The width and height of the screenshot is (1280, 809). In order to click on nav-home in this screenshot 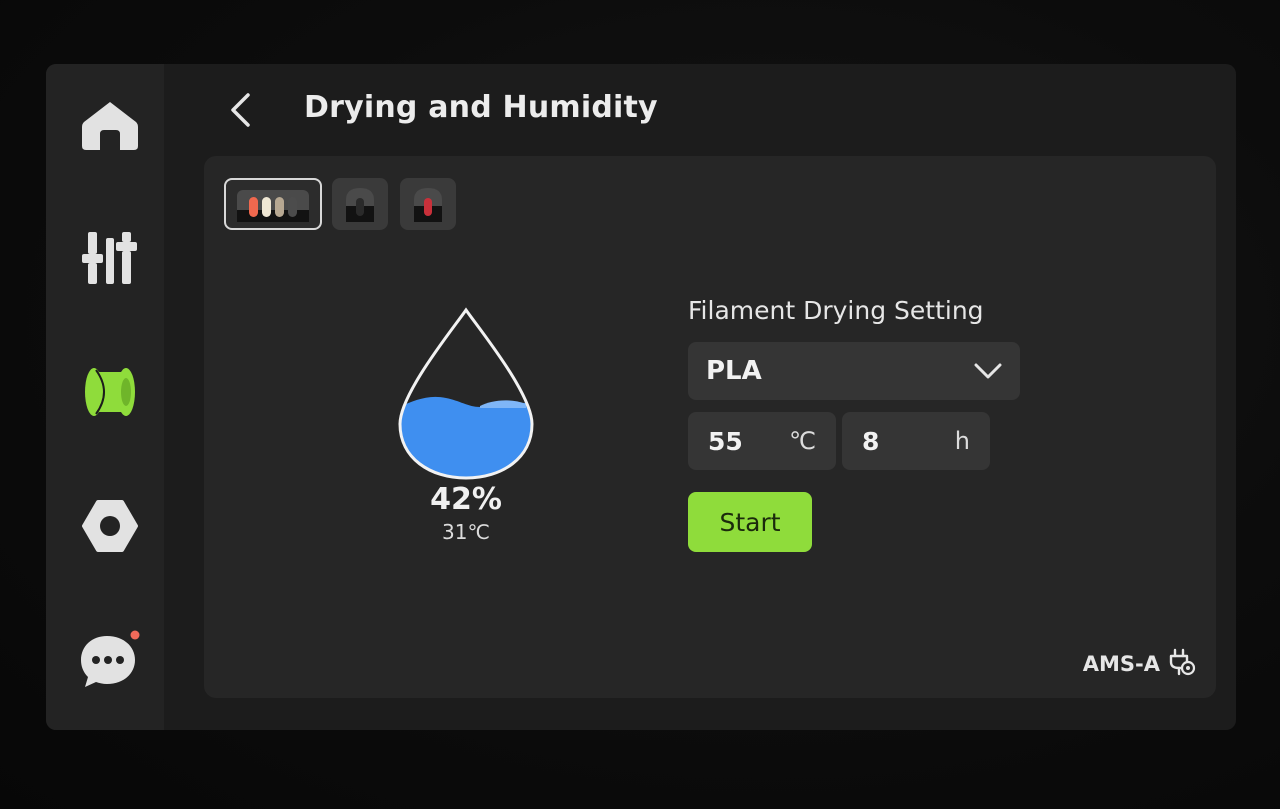, I will do `click(110, 126)`.